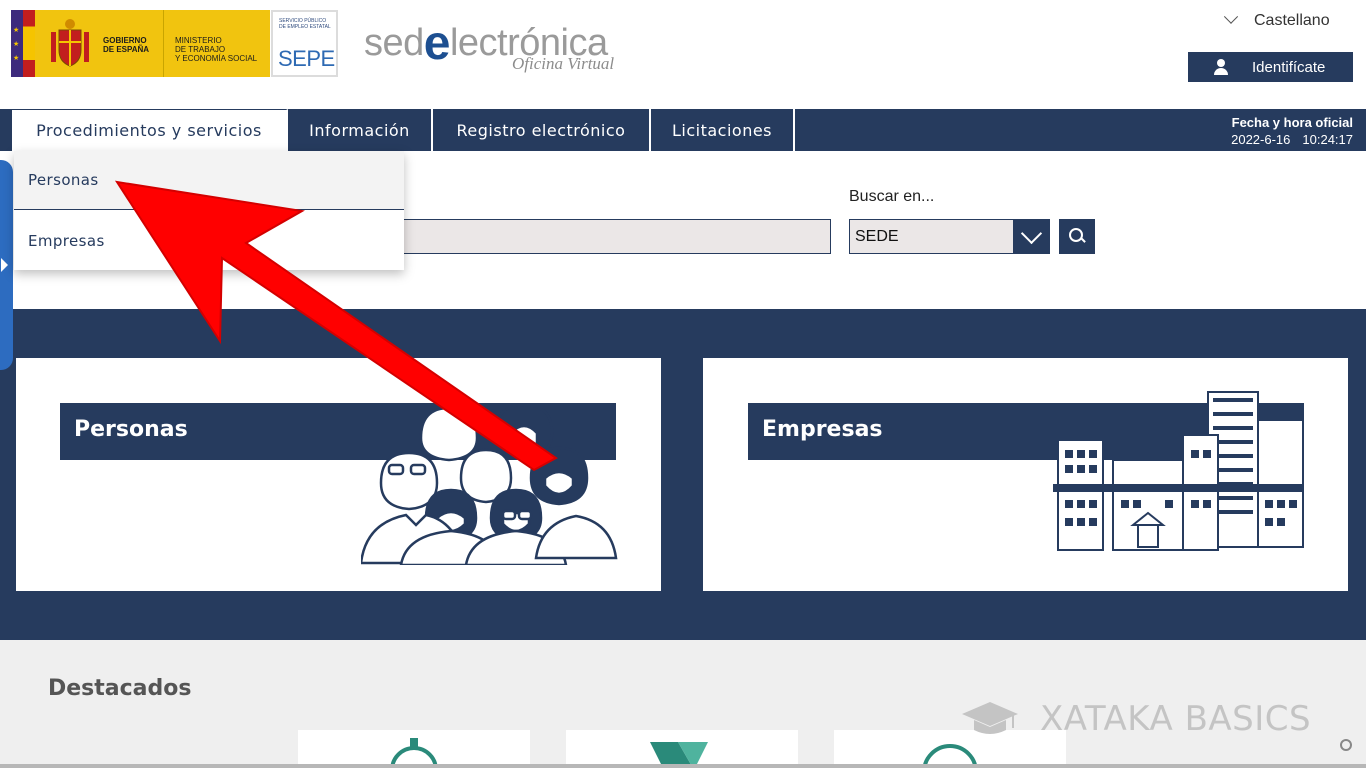  Describe the element at coordinates (504, 45) in the screenshot. I see `sede-electronica-logo: sedelectrónica Oficina Virtual` at that location.